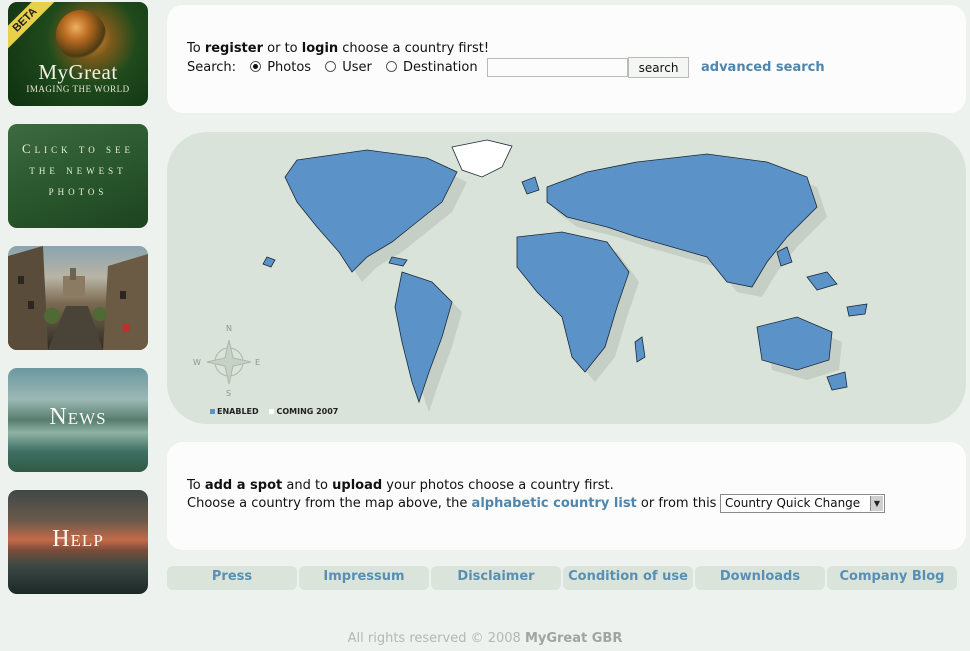 The width and height of the screenshot is (970, 651). I want to click on compass-e: E, so click(257, 362).